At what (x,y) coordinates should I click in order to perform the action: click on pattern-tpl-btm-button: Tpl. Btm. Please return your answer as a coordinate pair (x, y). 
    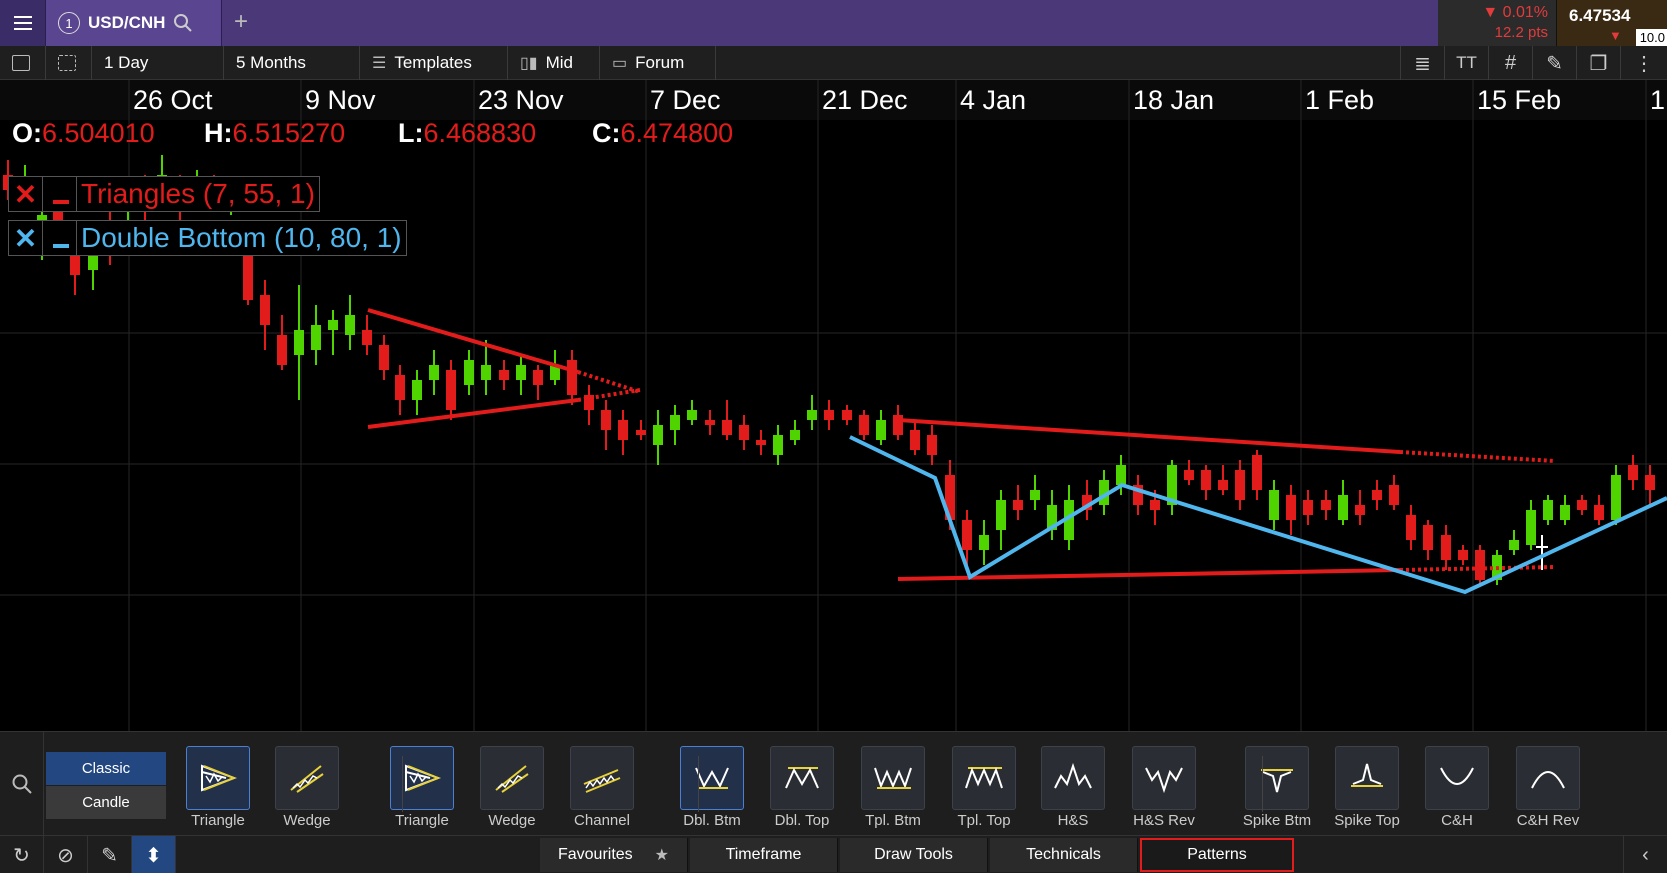
    Looking at the image, I should click on (893, 787).